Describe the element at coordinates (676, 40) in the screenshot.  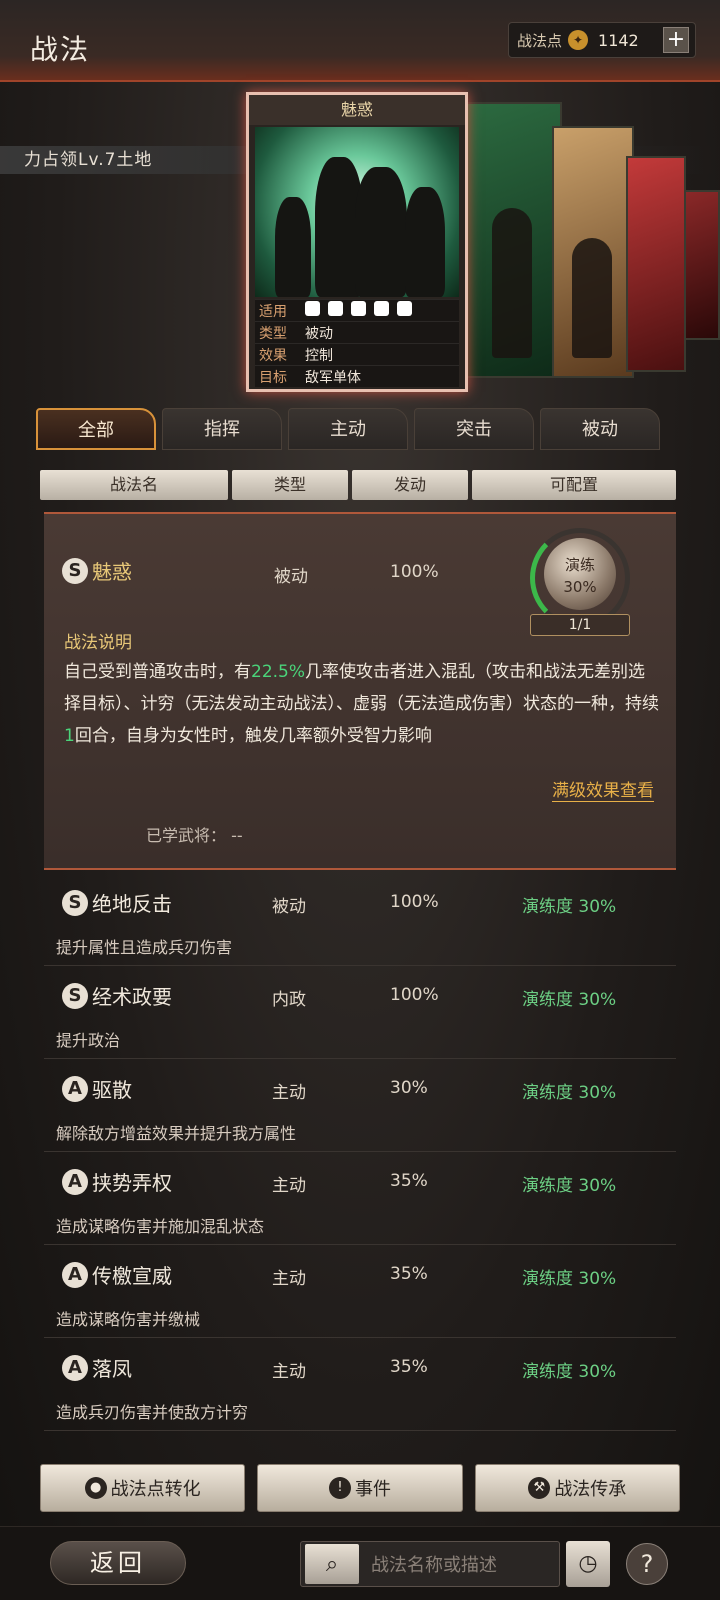
I see `add-points-button: +` at that location.